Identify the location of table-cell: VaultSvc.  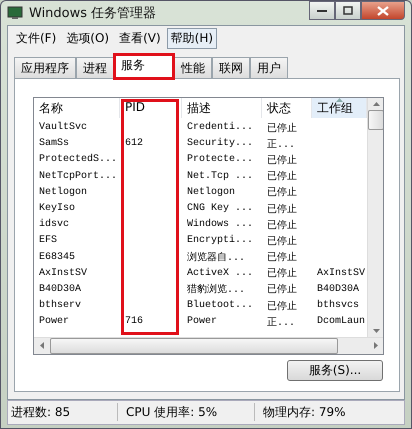
(63, 128).